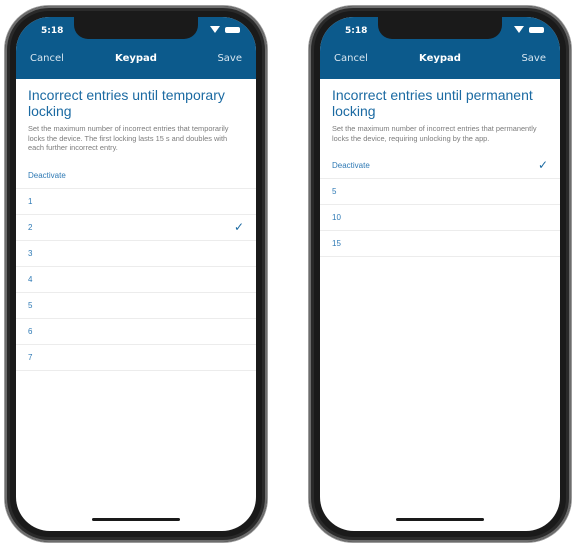 The width and height of the screenshot is (574, 546). Describe the element at coordinates (136, 280) in the screenshot. I see `option-4: 4` at that location.